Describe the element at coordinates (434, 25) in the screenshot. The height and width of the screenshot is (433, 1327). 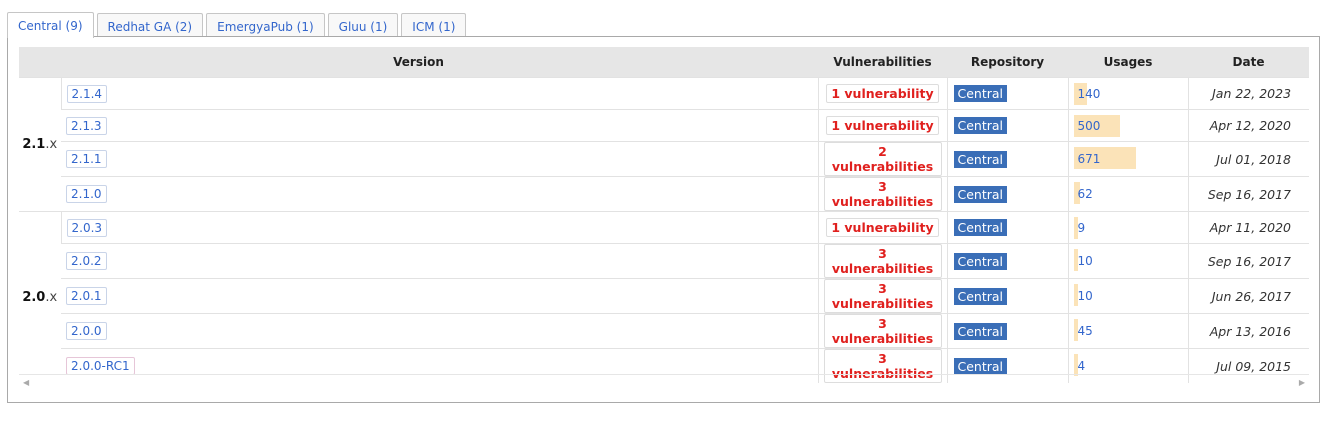
I see `tab-4: ICM (1)` at that location.